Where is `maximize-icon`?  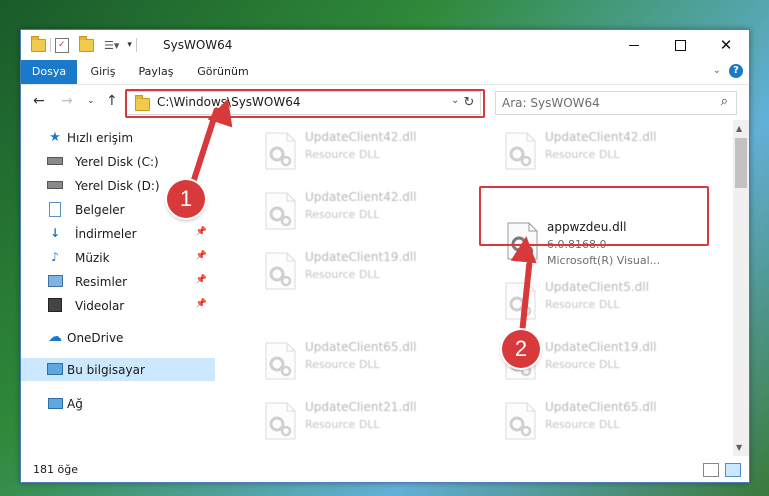 maximize-icon is located at coordinates (680, 45).